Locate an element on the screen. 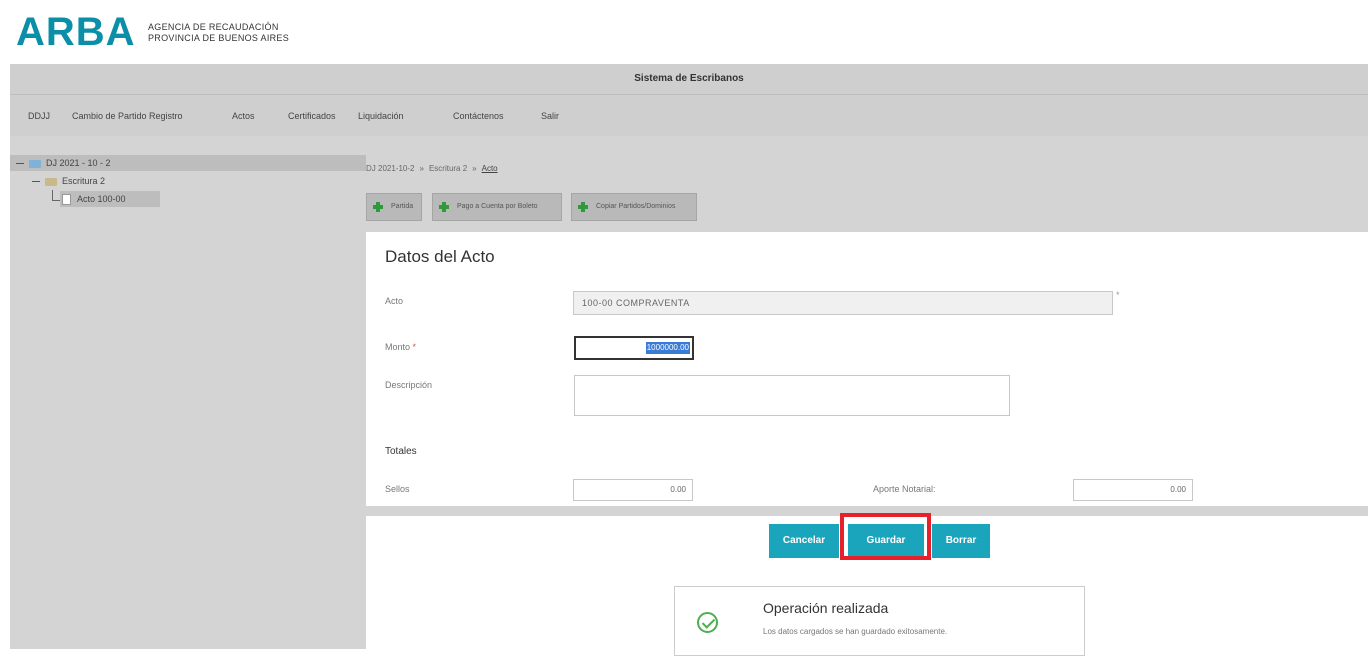  acto-marker: * is located at coordinates (1118, 295).